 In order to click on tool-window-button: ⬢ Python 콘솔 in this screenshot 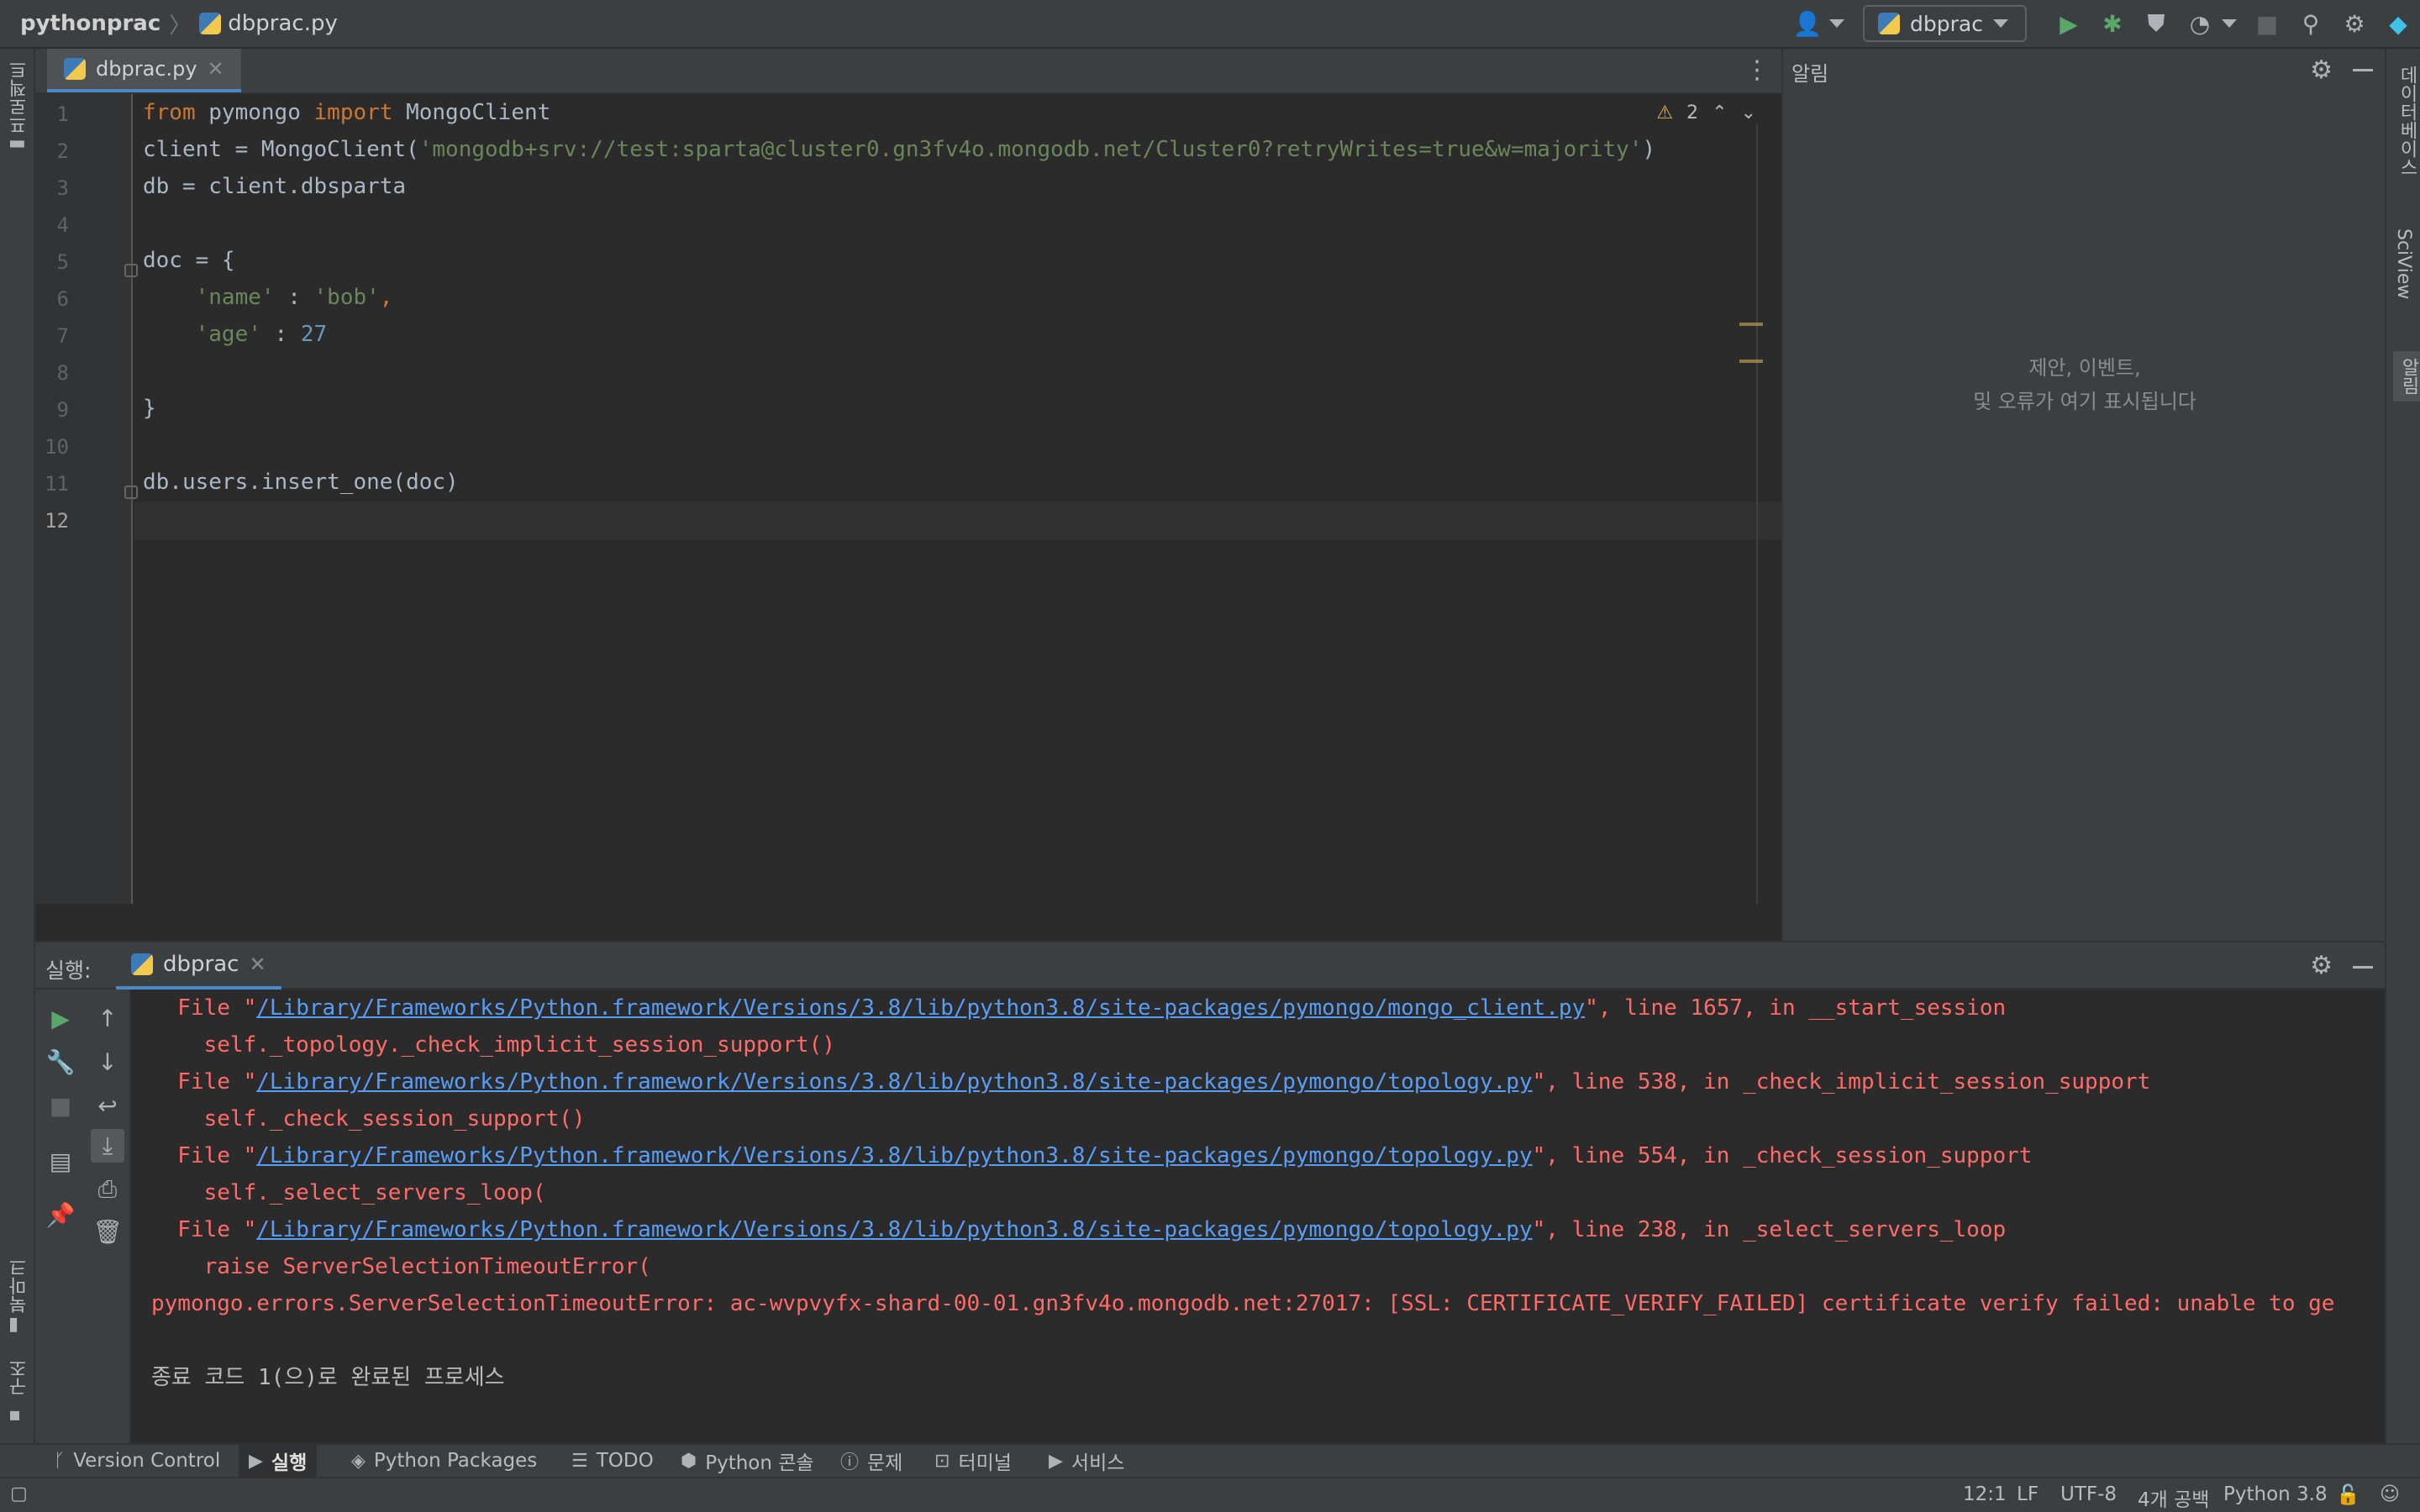, I will do `click(748, 1461)`.